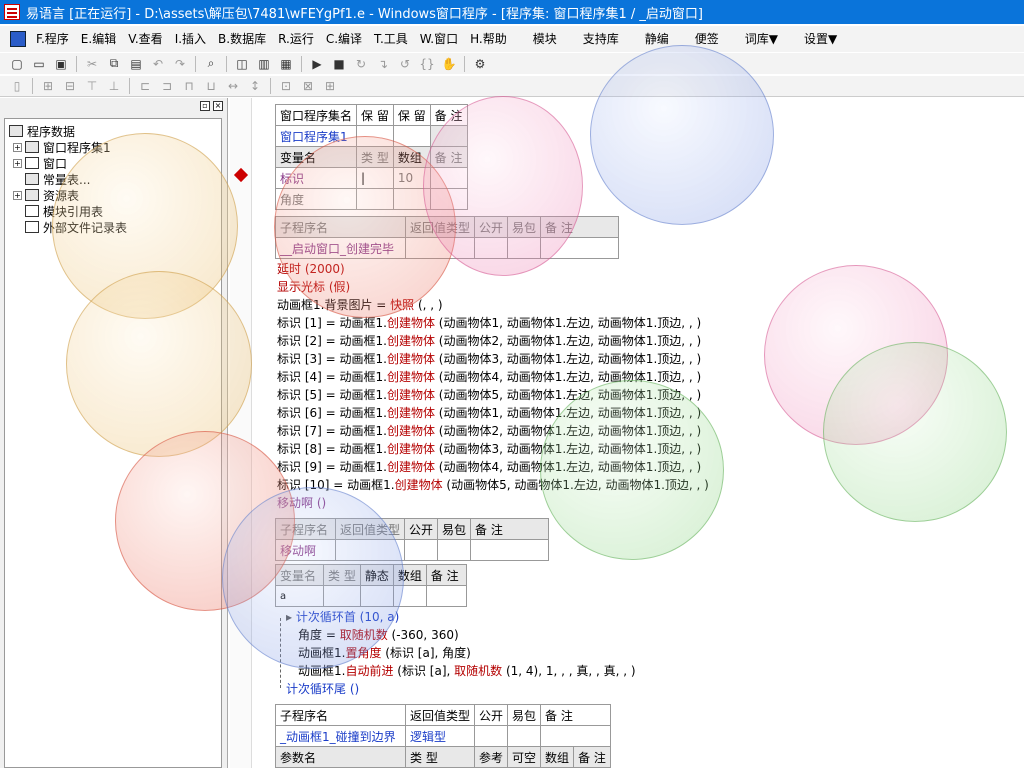 The height and width of the screenshot is (768, 1024). Describe the element at coordinates (524, 227) in the screenshot. I see `header-cell: 易包` at that location.